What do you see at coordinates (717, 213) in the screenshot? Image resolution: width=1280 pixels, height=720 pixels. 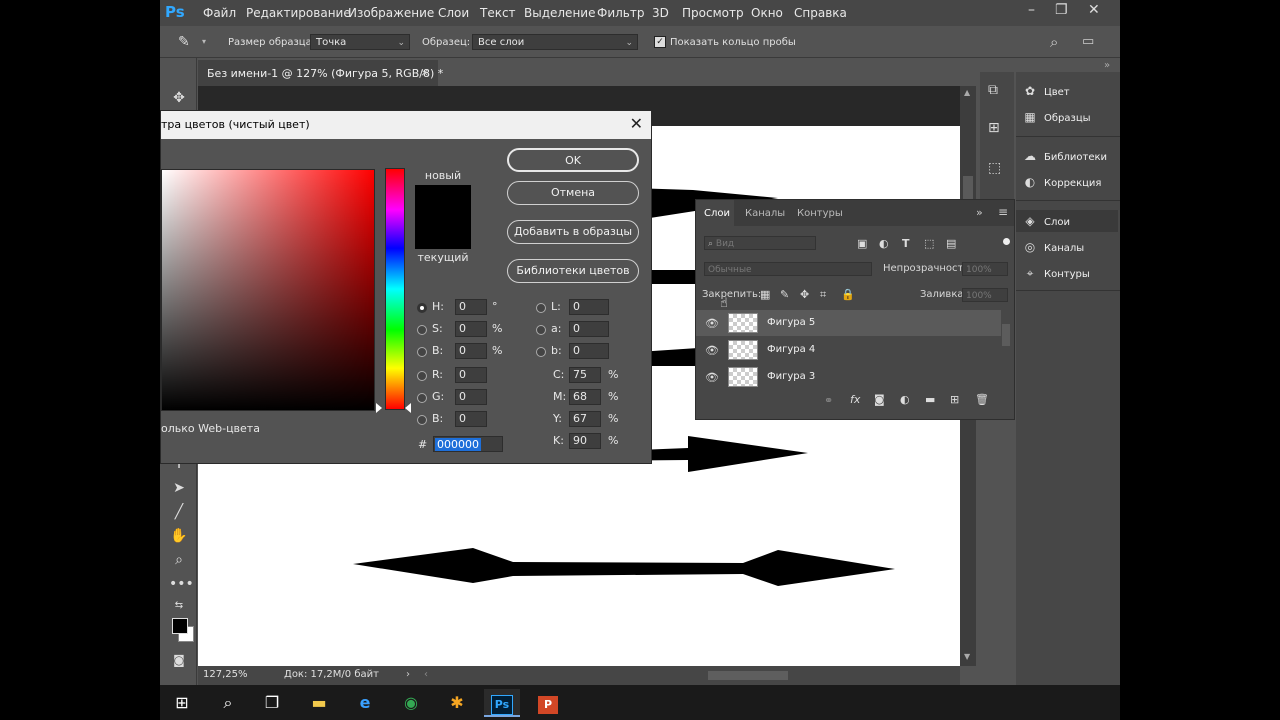 I see `tab-layers: Слои` at bounding box center [717, 213].